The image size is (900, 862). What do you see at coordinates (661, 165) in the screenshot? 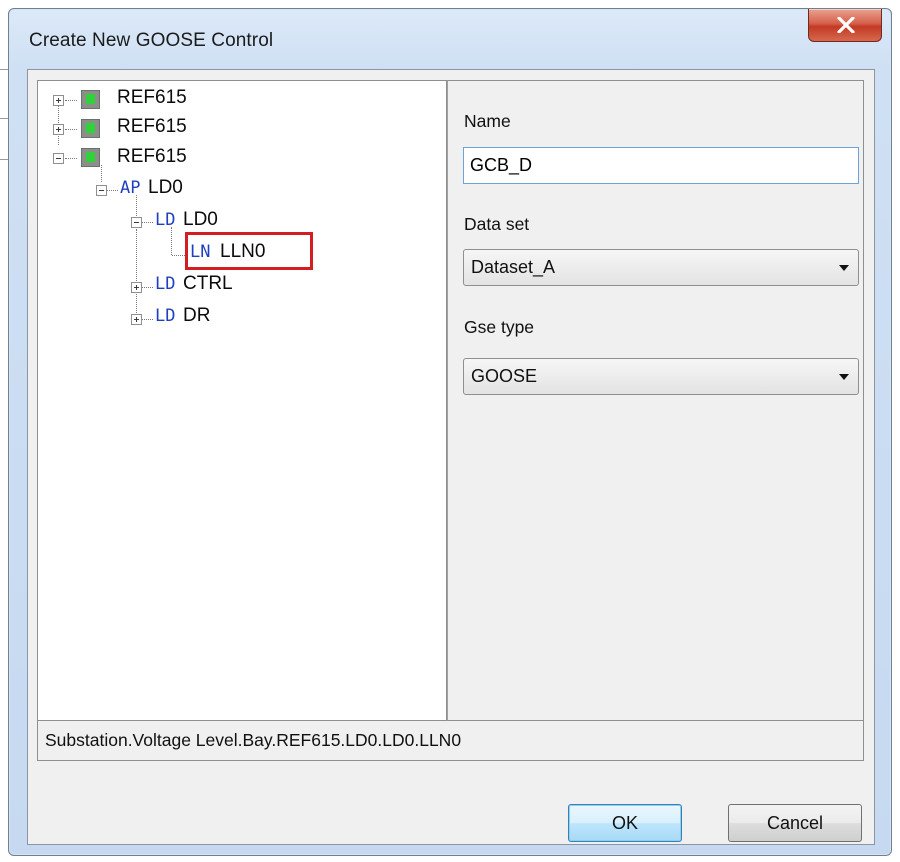
I see `name-field` at bounding box center [661, 165].